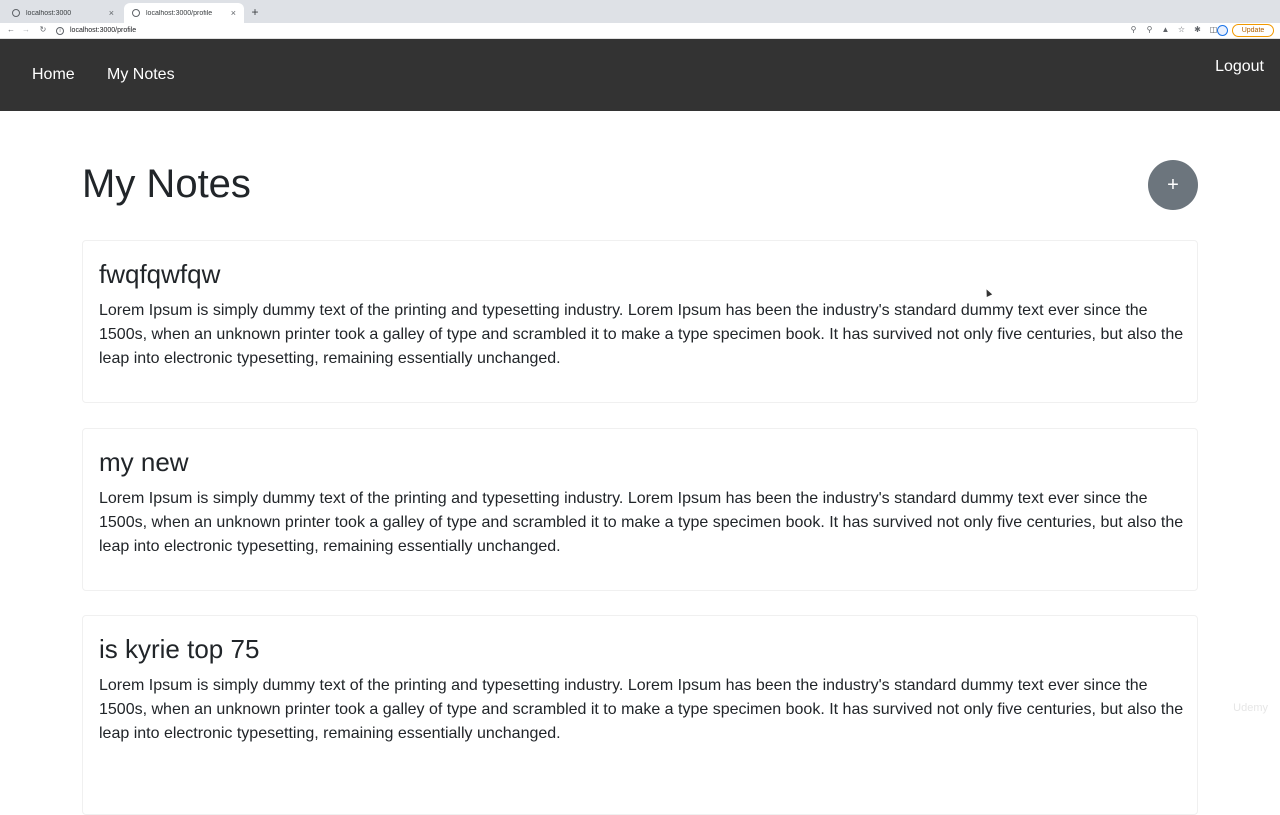  I want to click on toolbar-icons: ⚲ ⚲ ▲ ☆ ✱ ◫, so click(1173, 30).